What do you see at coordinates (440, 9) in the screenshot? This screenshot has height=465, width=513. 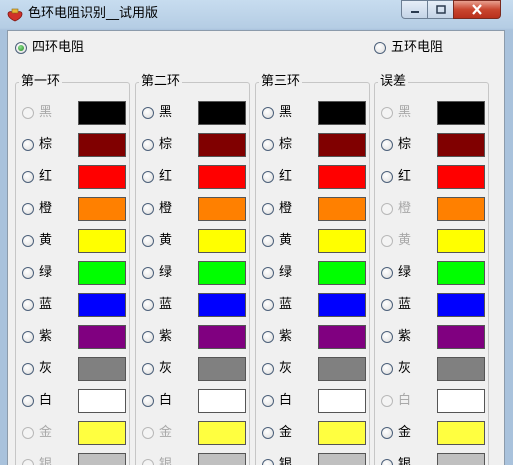 I see `maximize-button` at bounding box center [440, 9].